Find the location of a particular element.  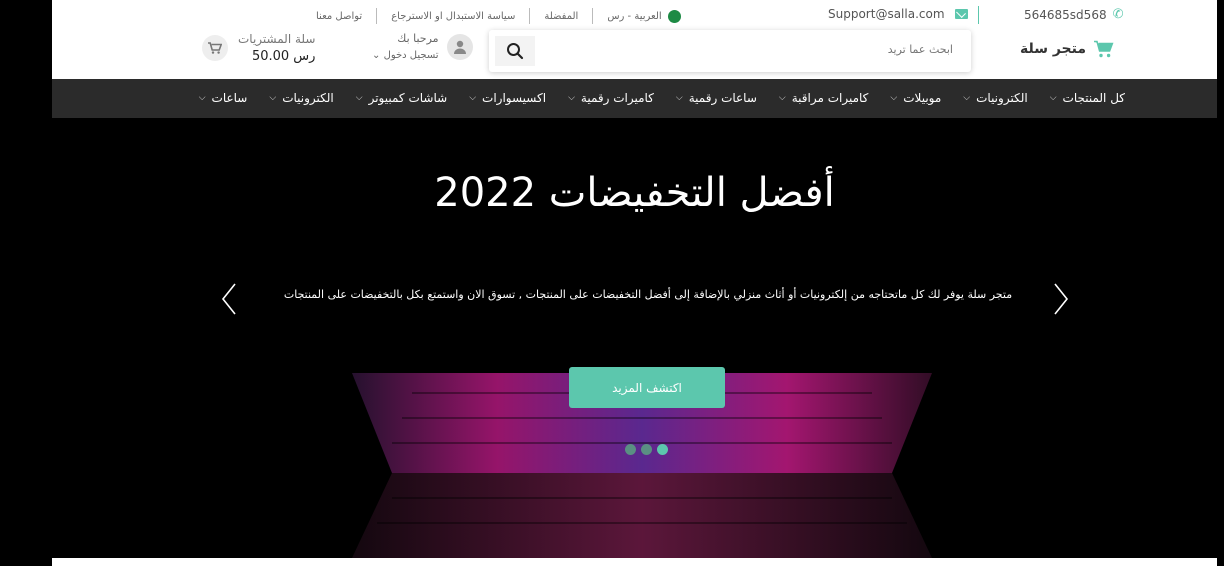

nav-item-label: كاميرات رقمية is located at coordinates (617, 98).